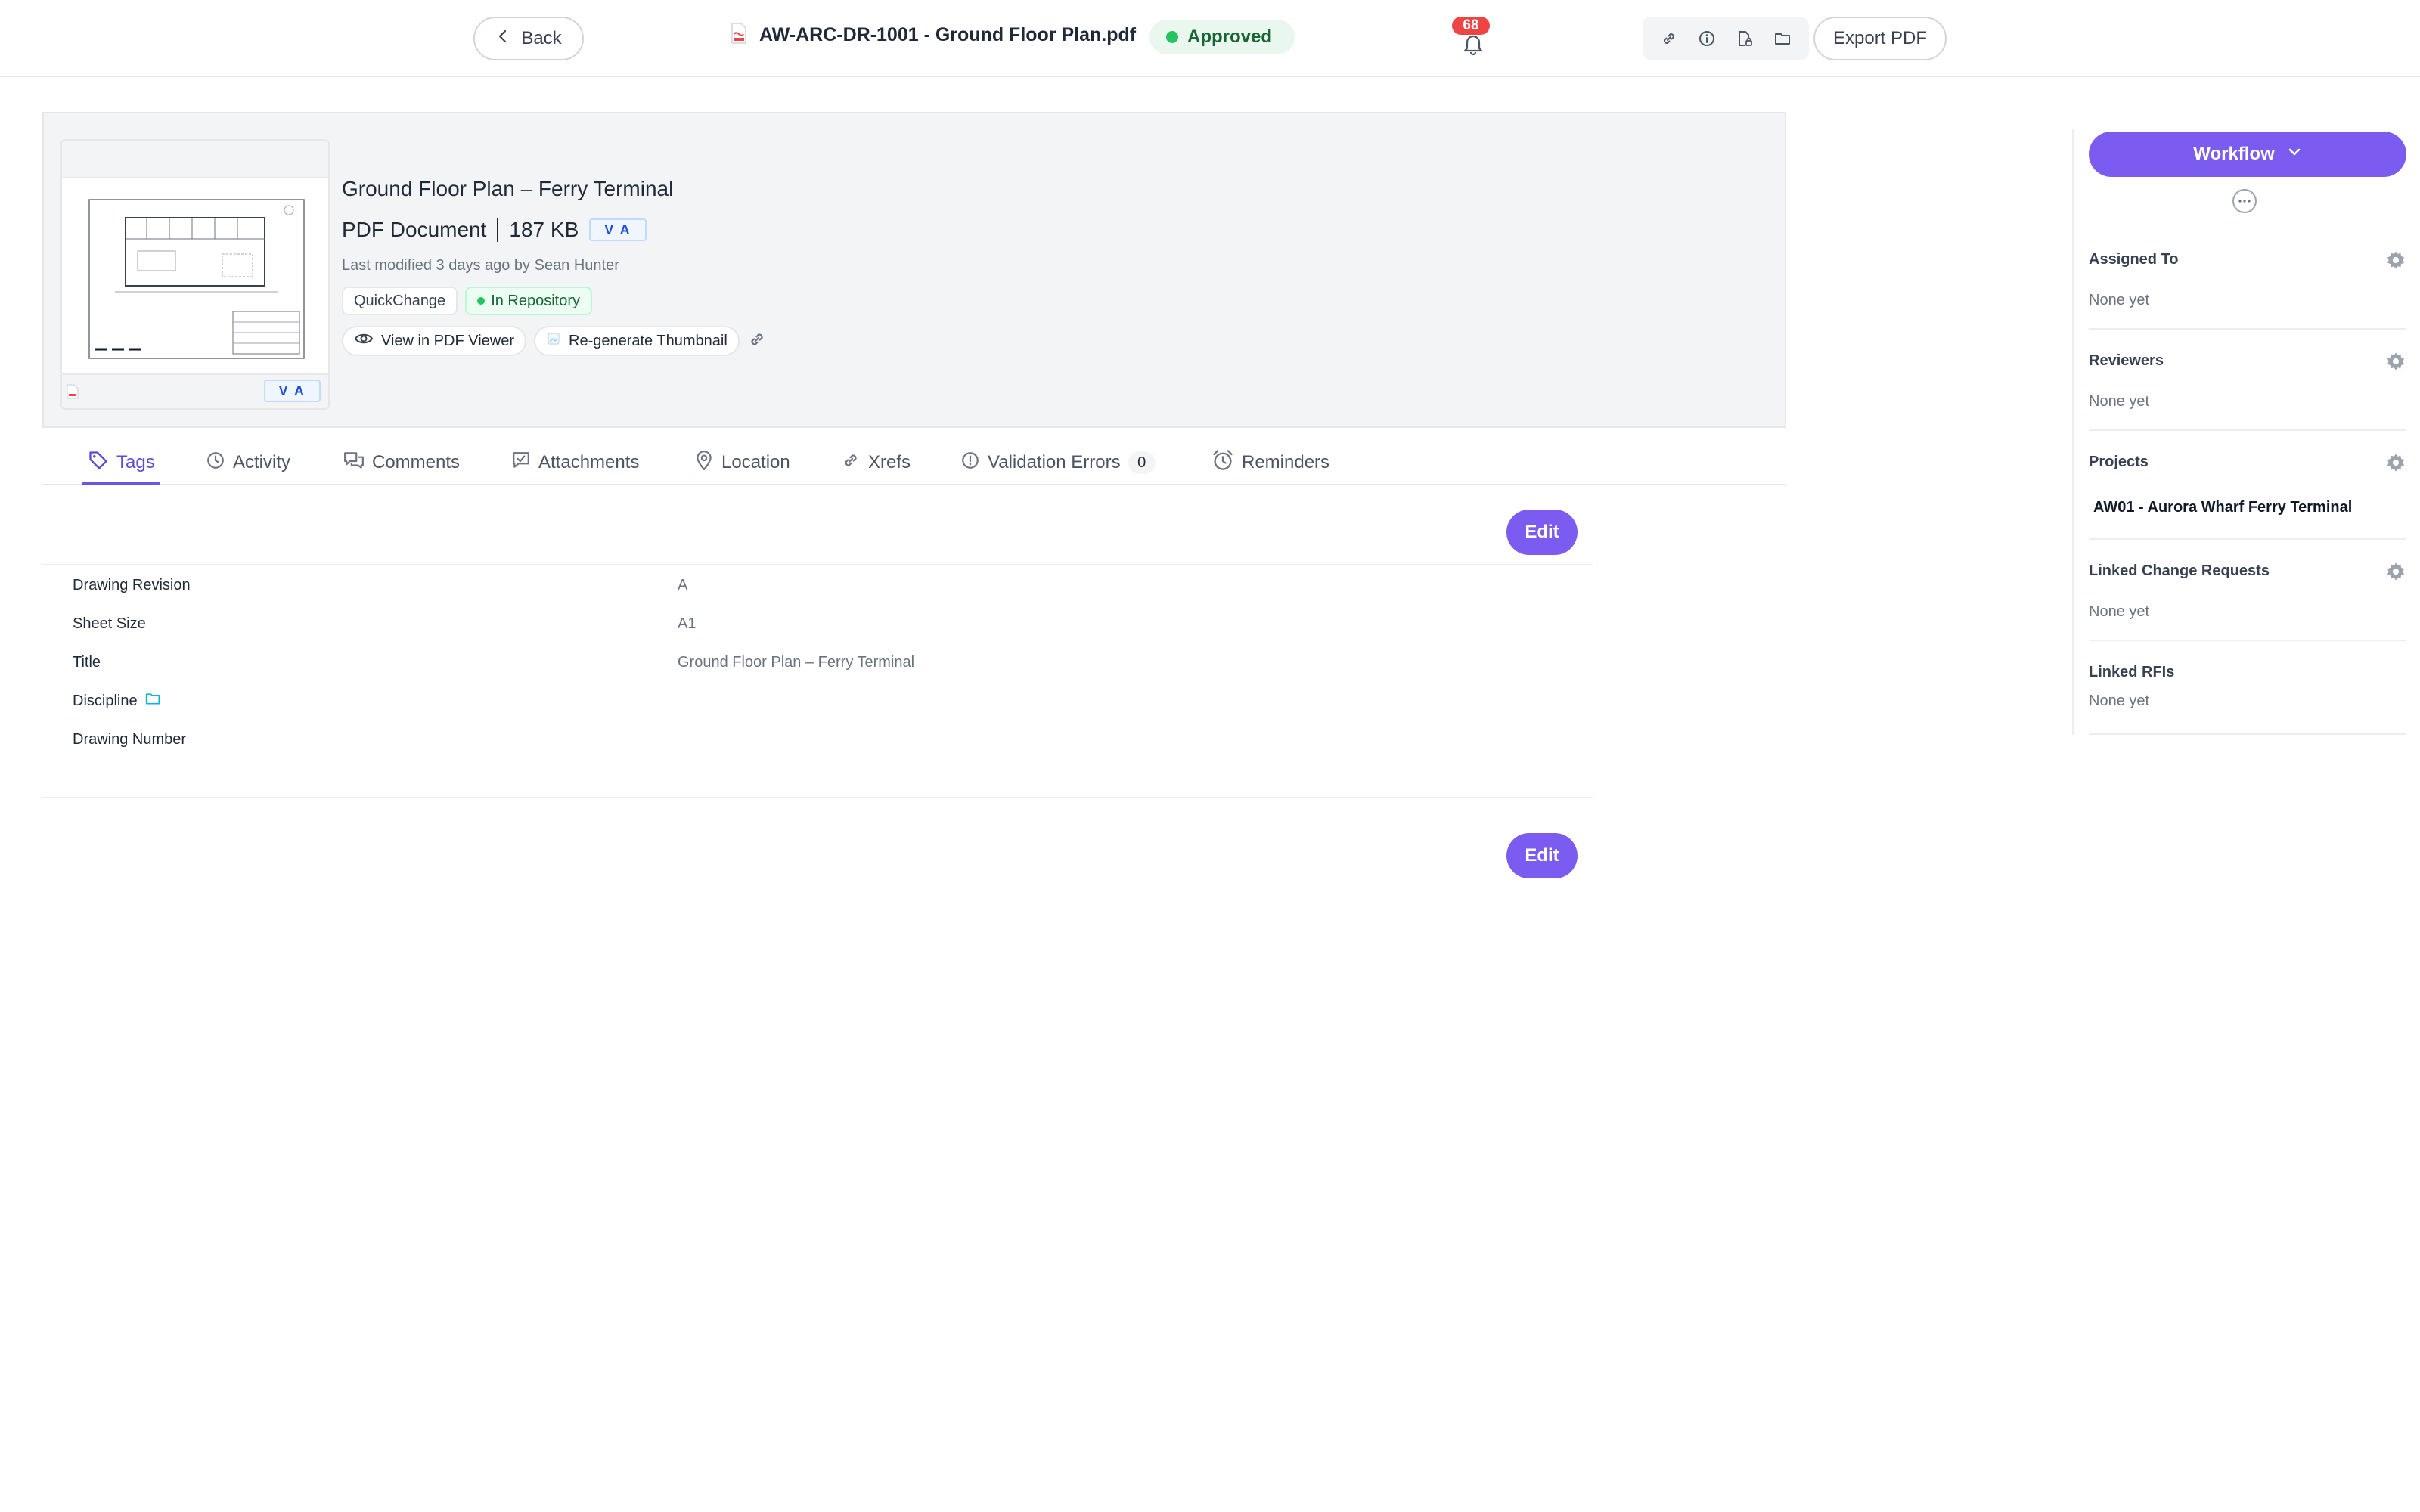 Image resolution: width=2420 pixels, height=1512 pixels. Describe the element at coordinates (482, 301) in the screenshot. I see `repository-dot` at that location.